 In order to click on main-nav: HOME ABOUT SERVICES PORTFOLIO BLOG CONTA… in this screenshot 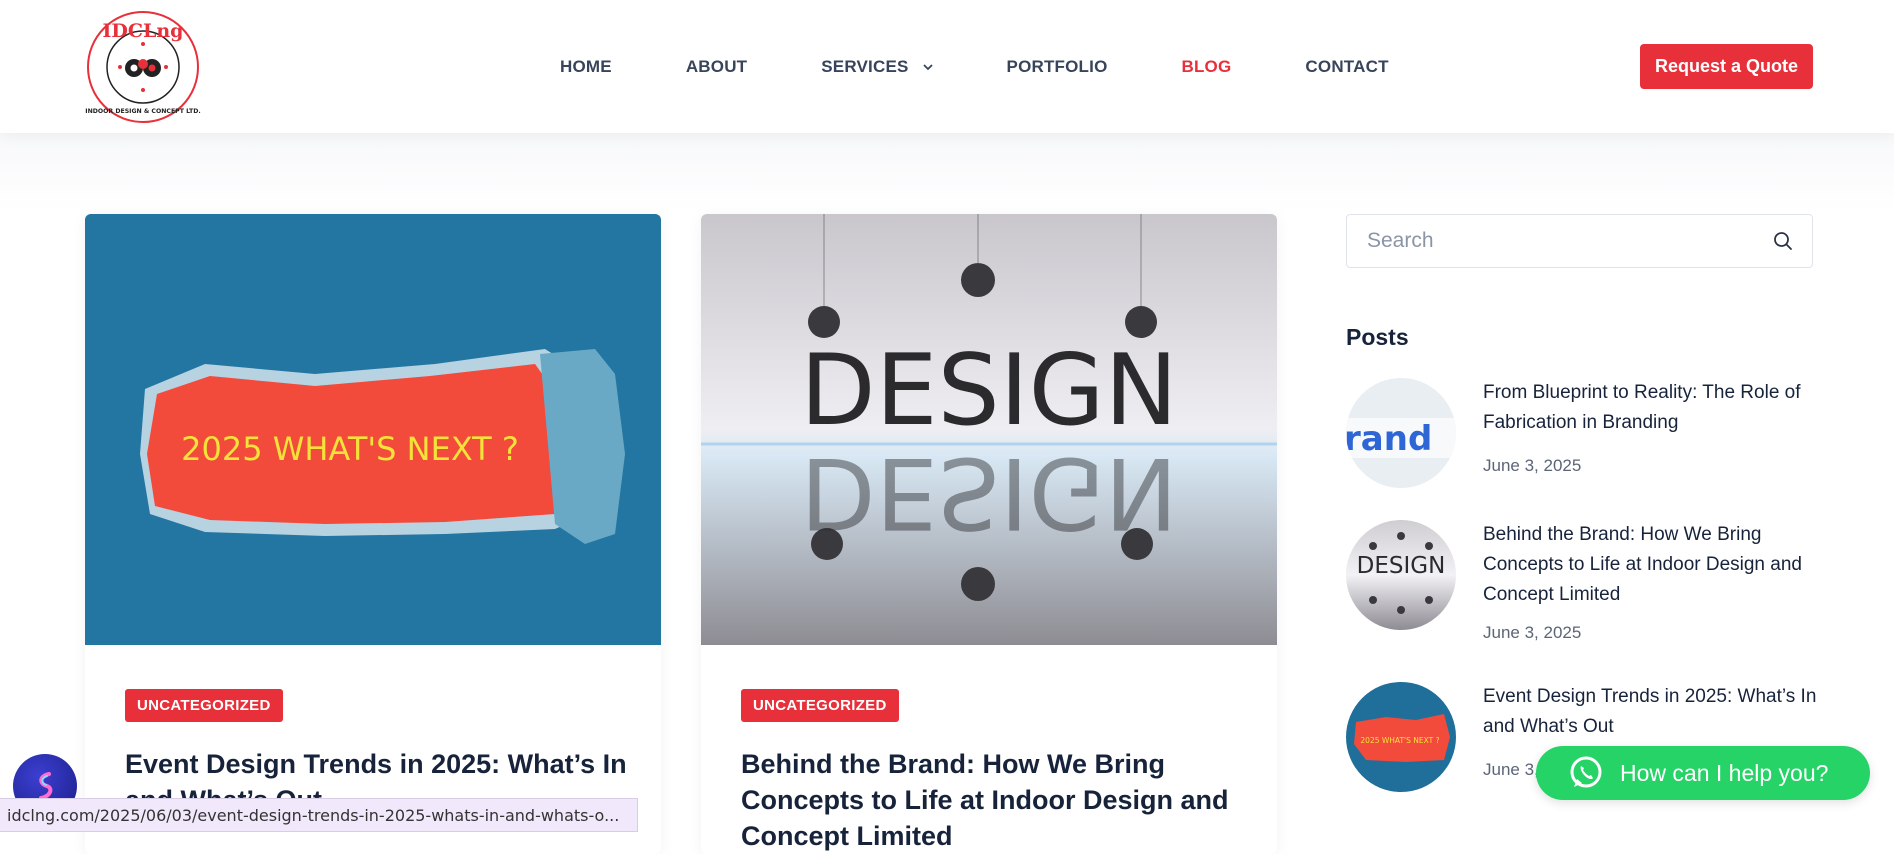, I will do `click(1011, 66)`.